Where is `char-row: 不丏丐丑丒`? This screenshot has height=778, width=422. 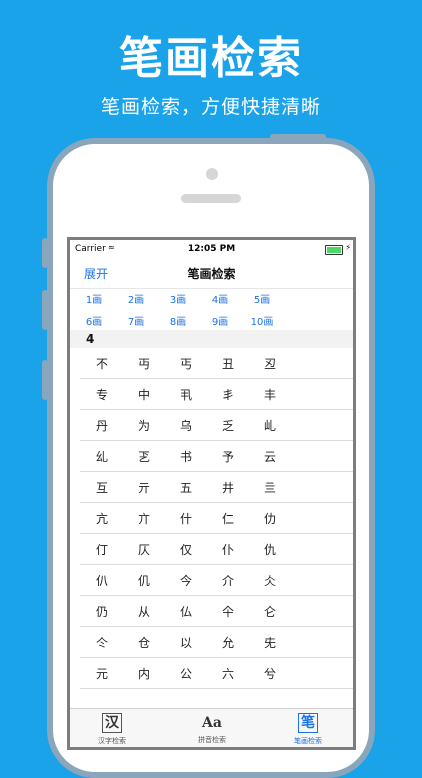 char-row: 不丏丐丑丒 is located at coordinates (216, 363).